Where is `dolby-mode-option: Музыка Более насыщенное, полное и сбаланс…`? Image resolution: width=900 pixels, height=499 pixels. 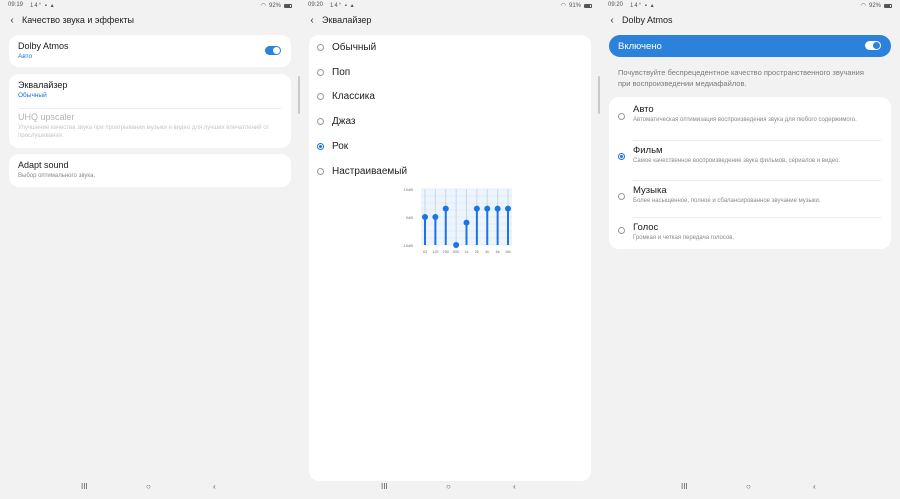 dolby-mode-option: Музыка Более насыщенное, полное и сбаланс… is located at coordinates (750, 199).